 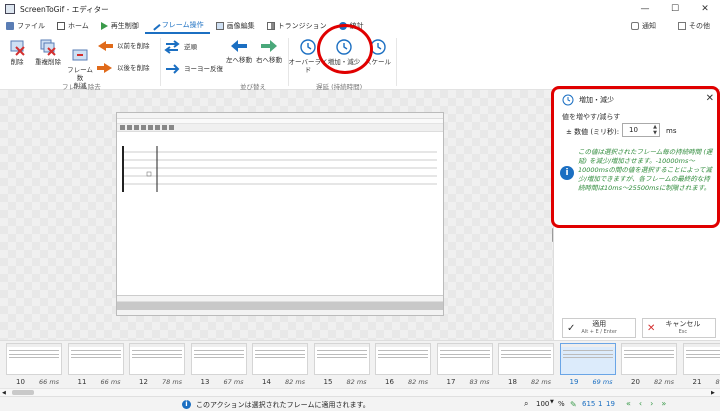 What do you see at coordinates (64, 9) in the screenshot?
I see `window-title: ScreenToGif - エディター` at bounding box center [64, 9].